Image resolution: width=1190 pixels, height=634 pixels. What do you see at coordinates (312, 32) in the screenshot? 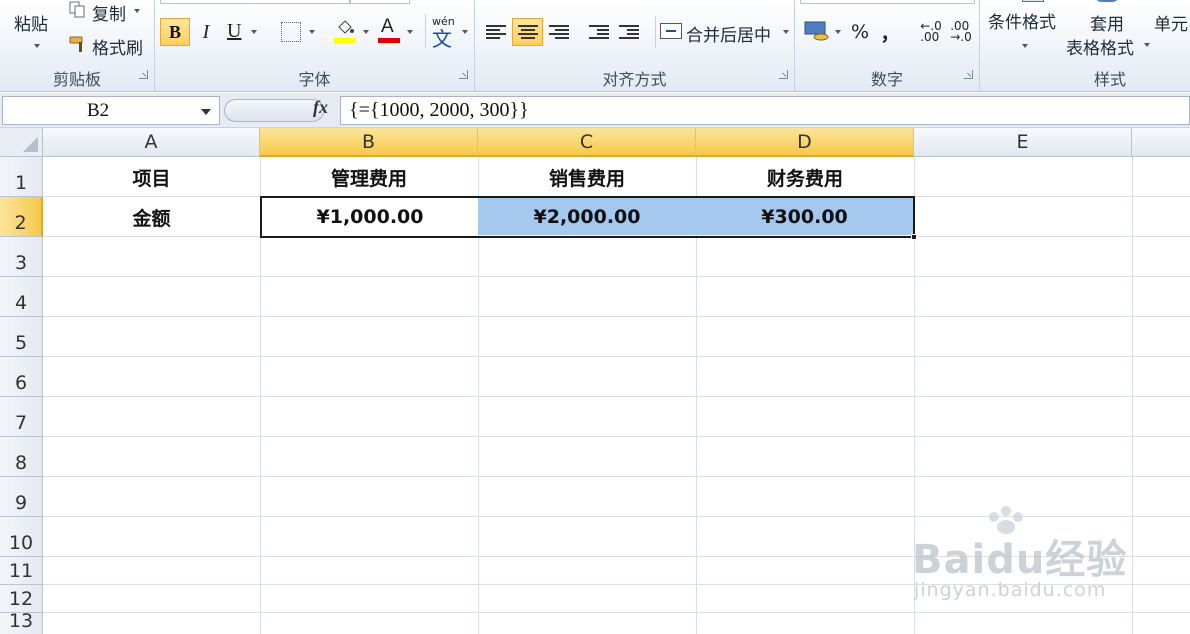
I see `border-dropdown-icon` at bounding box center [312, 32].